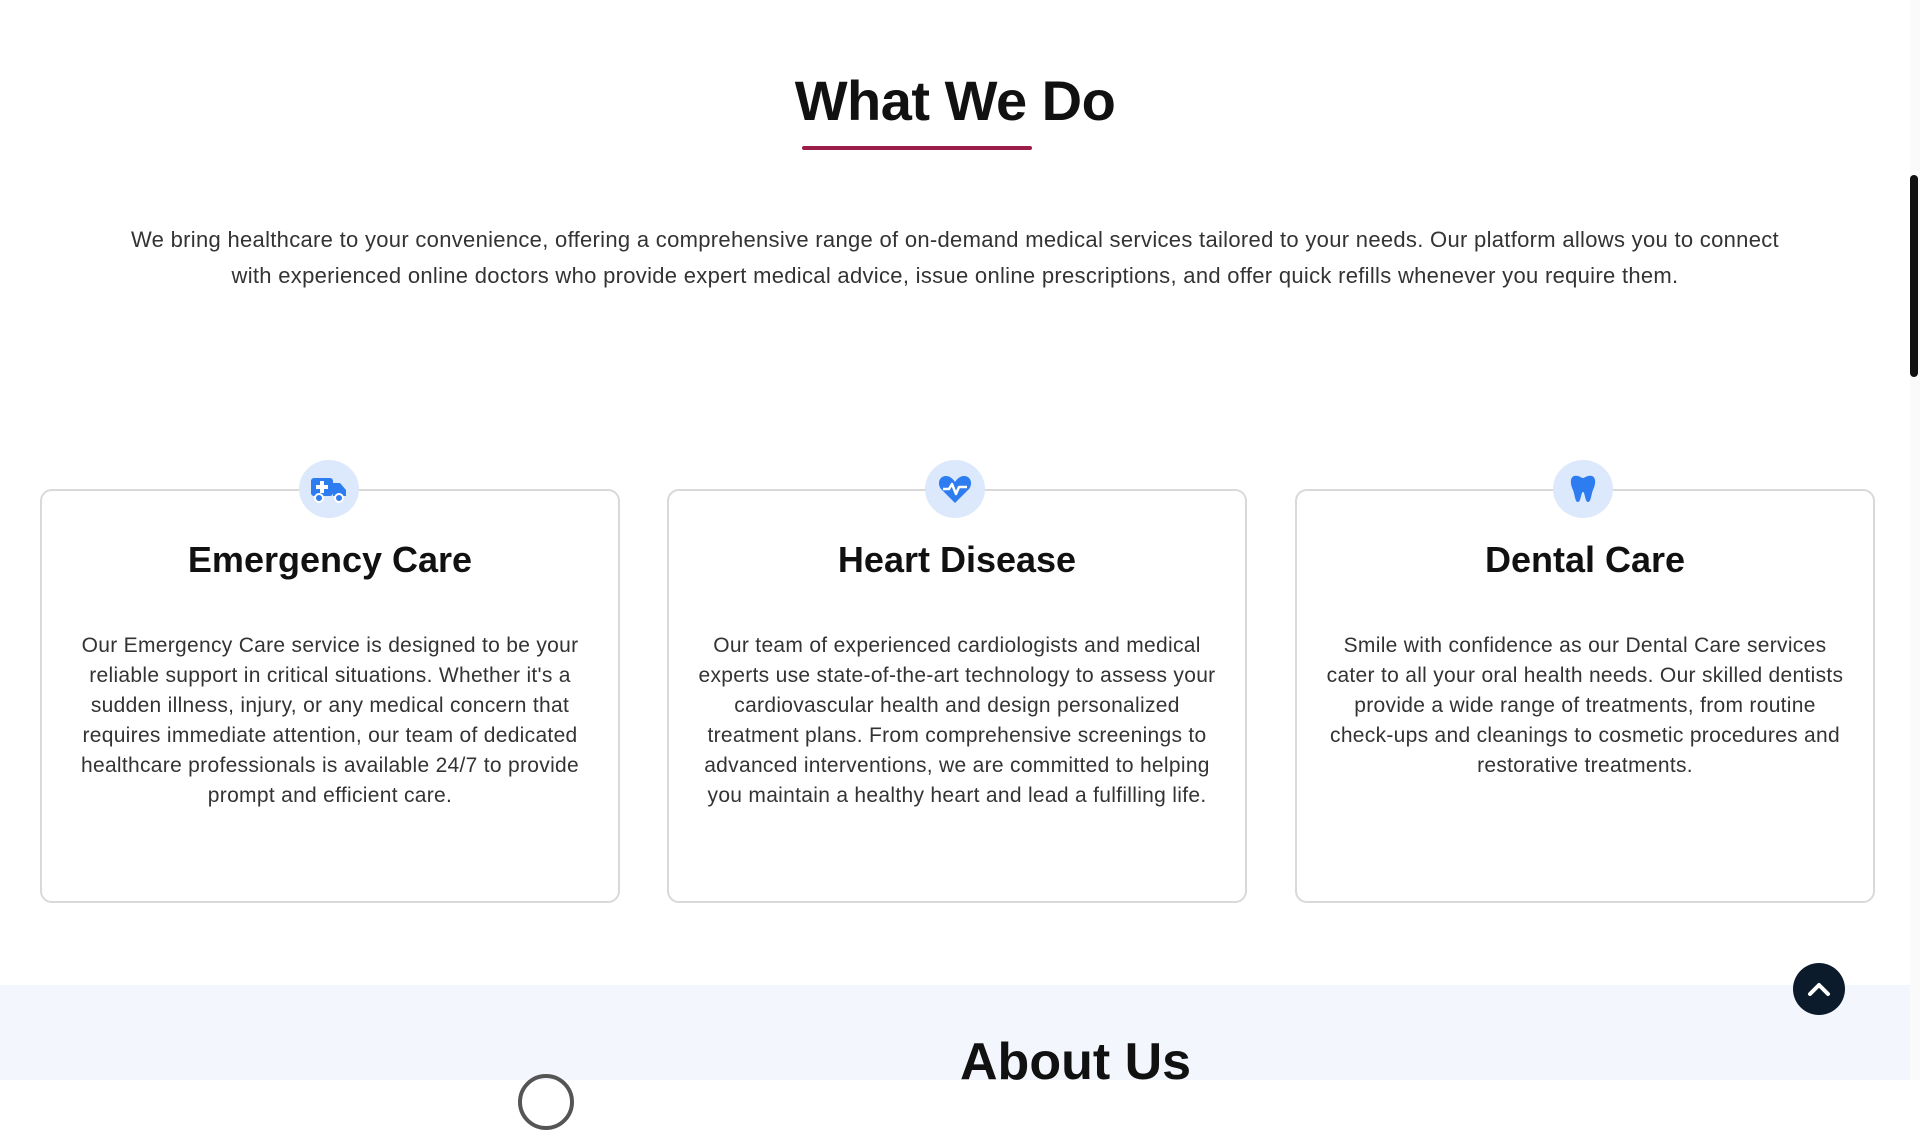  I want to click on chevron-up-icon, so click(1819, 989).